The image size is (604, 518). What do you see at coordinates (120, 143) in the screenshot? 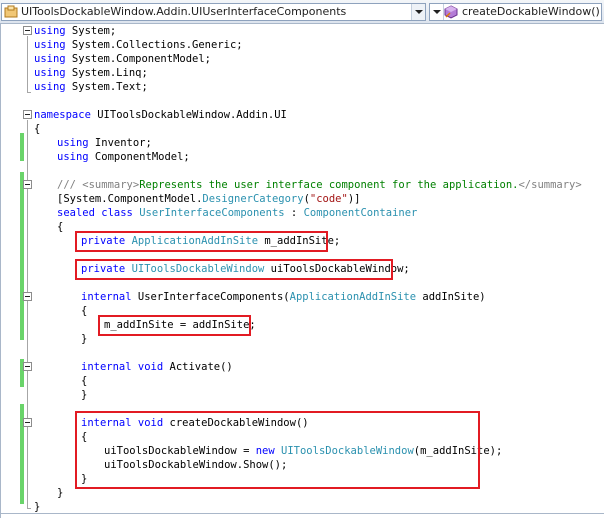
I see `code-text: Inventor;` at bounding box center [120, 143].